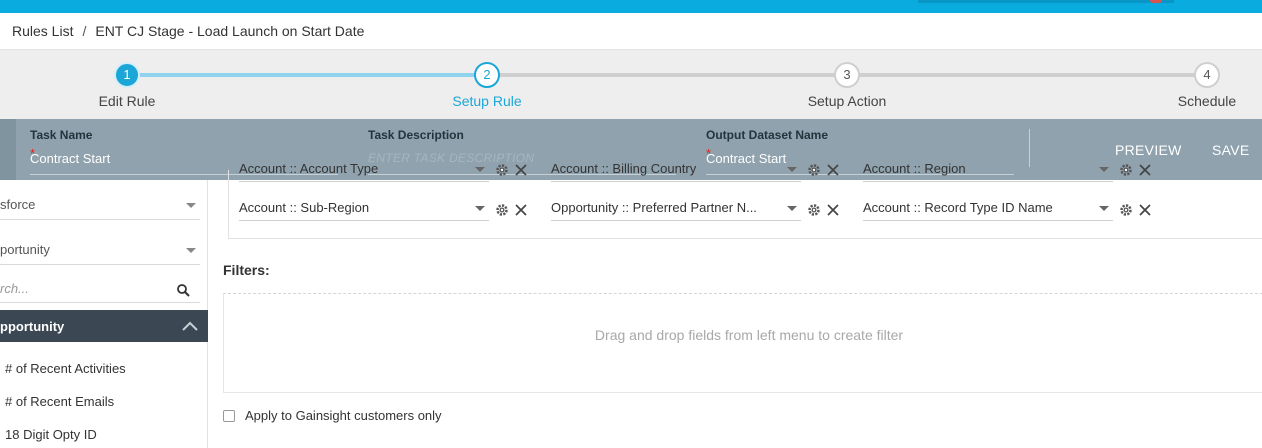  I want to click on sidebar-section-opportunity: pportunity, so click(104, 326).